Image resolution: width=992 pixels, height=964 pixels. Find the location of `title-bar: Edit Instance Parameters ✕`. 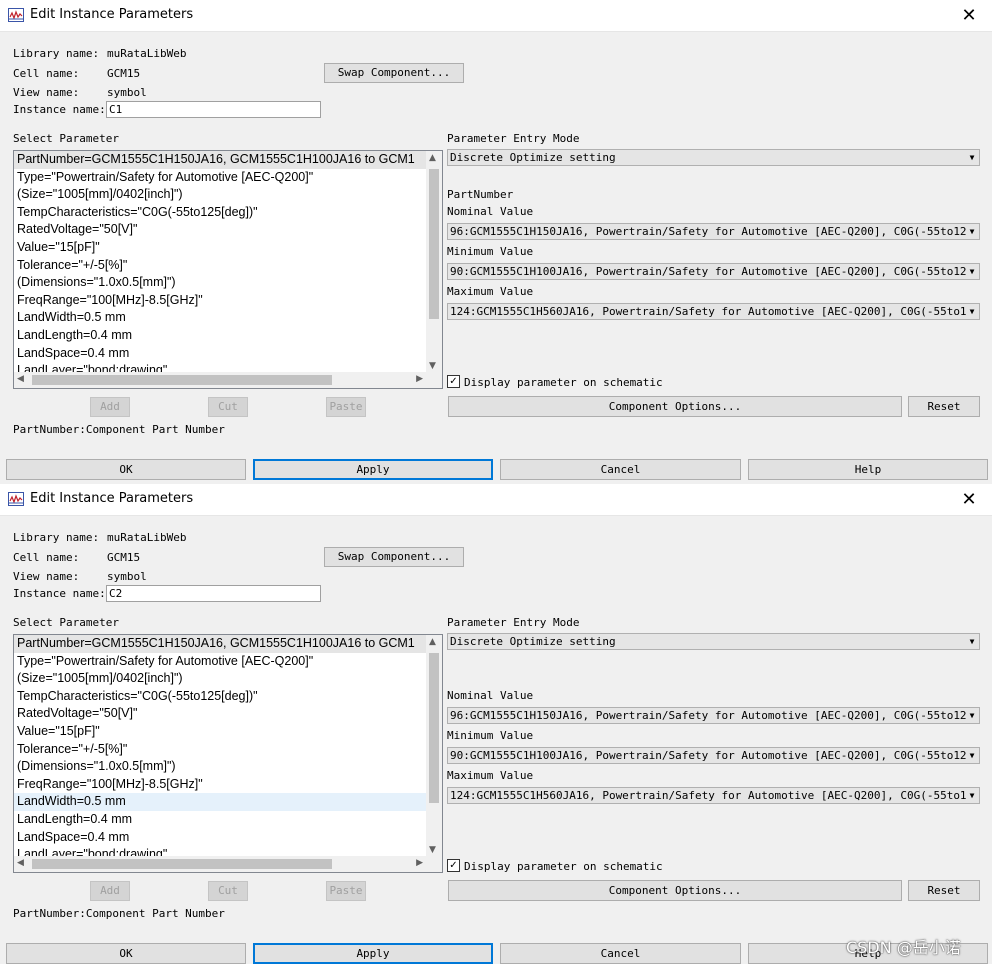

title-bar: Edit Instance Parameters ✕ is located at coordinates (496, 16).